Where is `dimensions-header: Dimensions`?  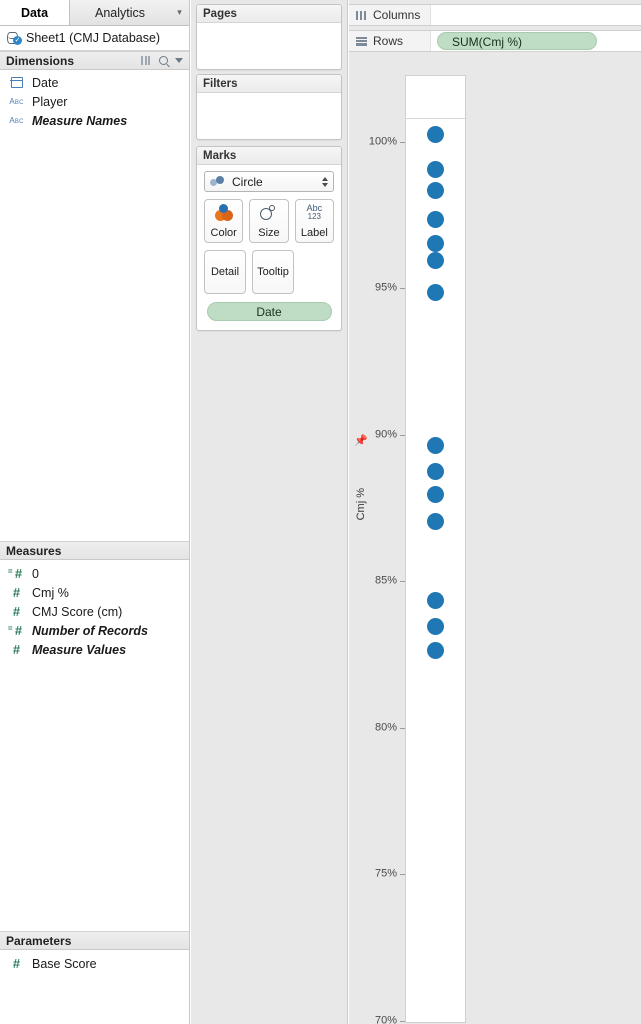
dimensions-header: Dimensions is located at coordinates (94, 60).